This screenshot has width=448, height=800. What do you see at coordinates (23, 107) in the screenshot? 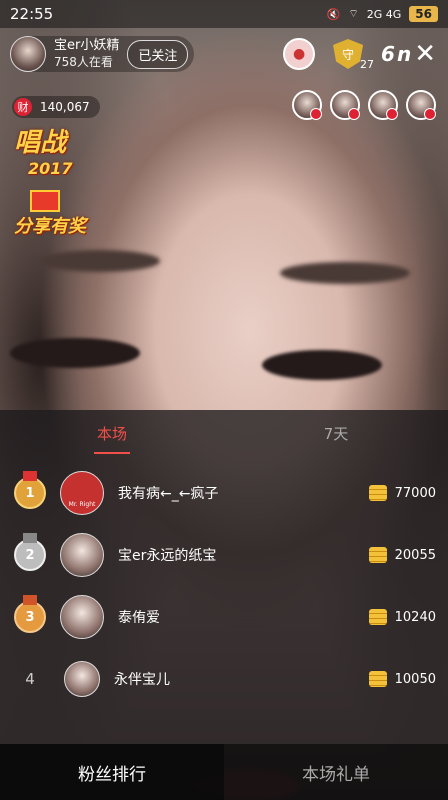
I see `coin-tag-icon: 财` at bounding box center [23, 107].